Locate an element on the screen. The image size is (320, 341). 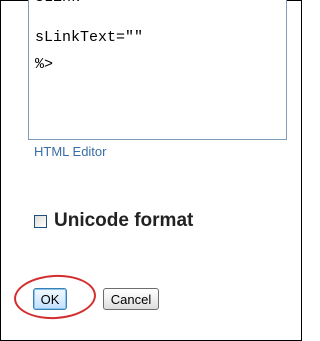
ok-button: OK is located at coordinates (50, 299).